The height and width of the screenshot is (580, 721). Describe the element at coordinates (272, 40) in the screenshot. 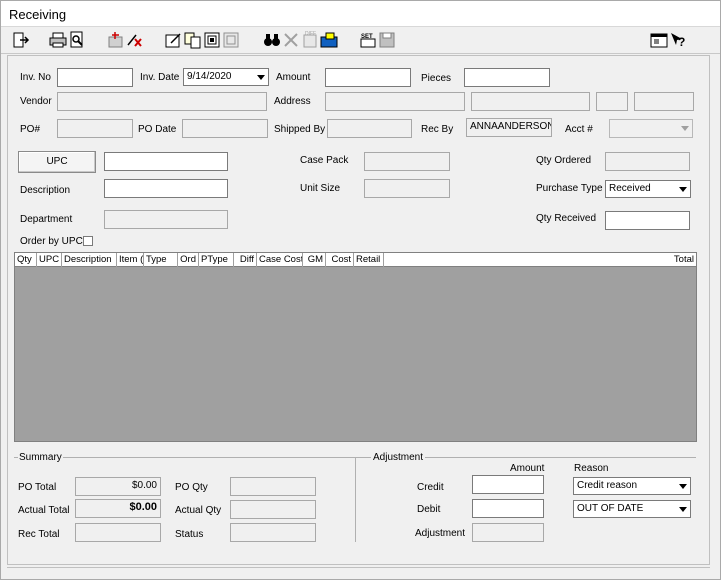

I see `find-binoculars-icon` at that location.